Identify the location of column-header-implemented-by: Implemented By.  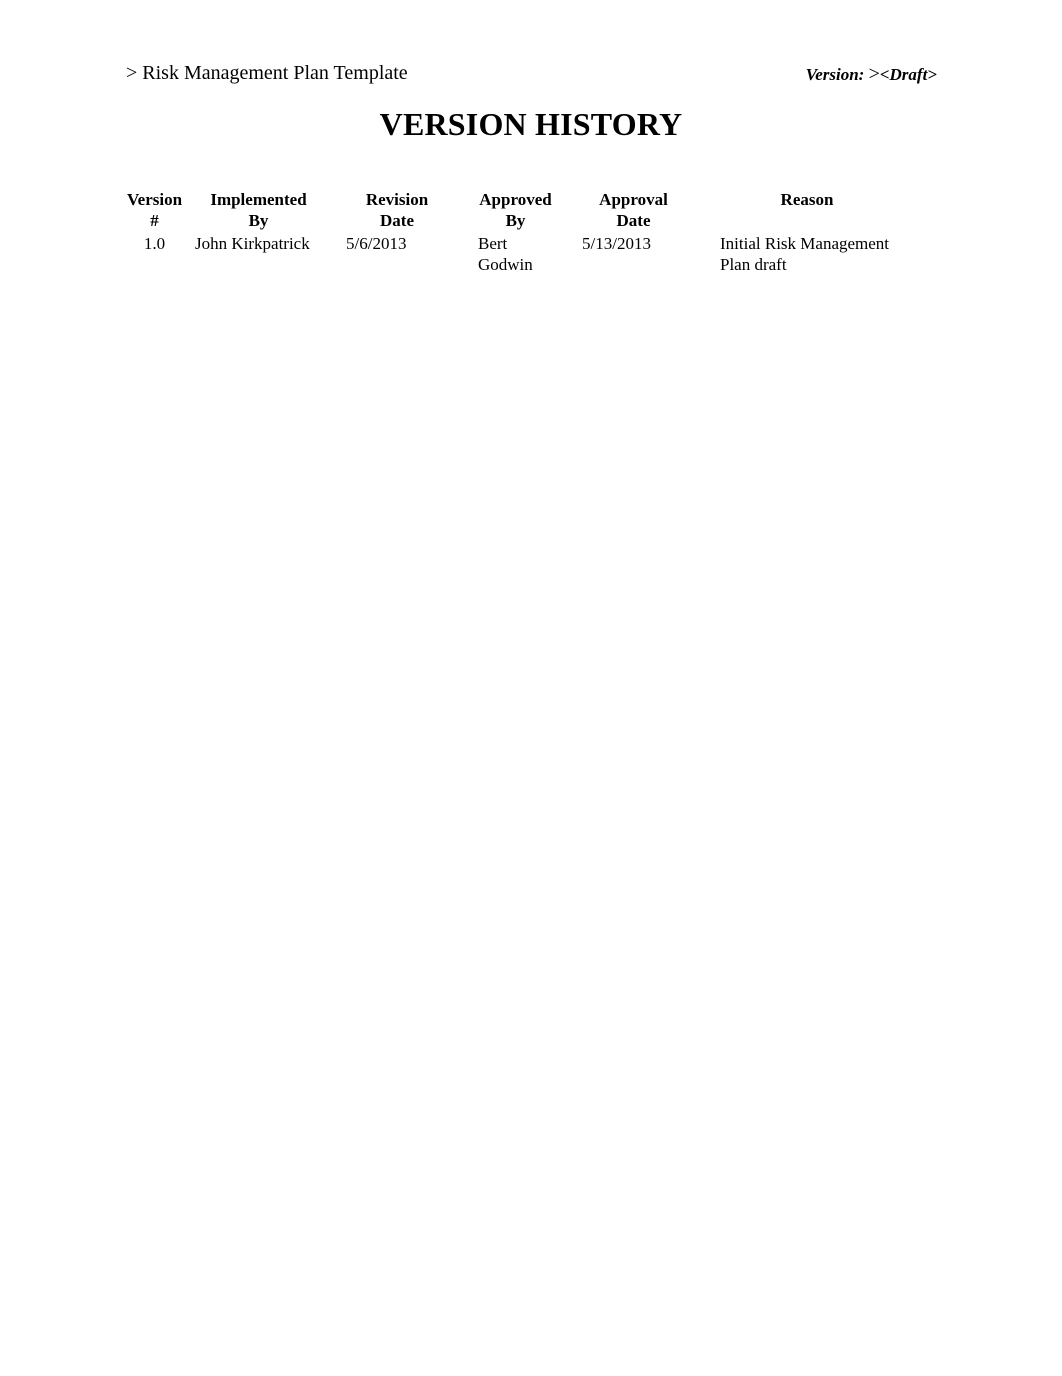
(258, 210).